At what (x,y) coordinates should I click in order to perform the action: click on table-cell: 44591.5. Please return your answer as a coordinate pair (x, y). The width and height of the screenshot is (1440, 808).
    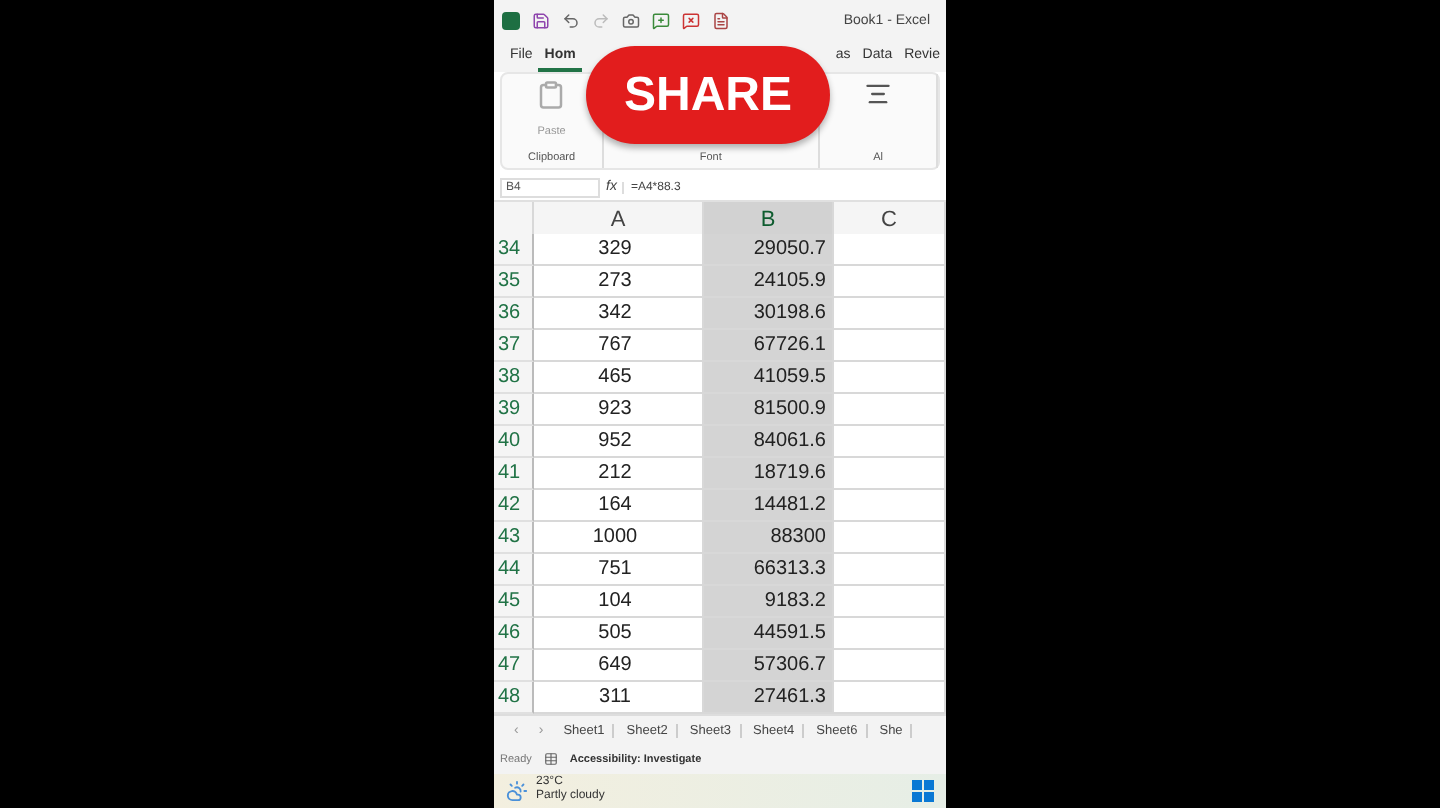
    Looking at the image, I should click on (769, 634).